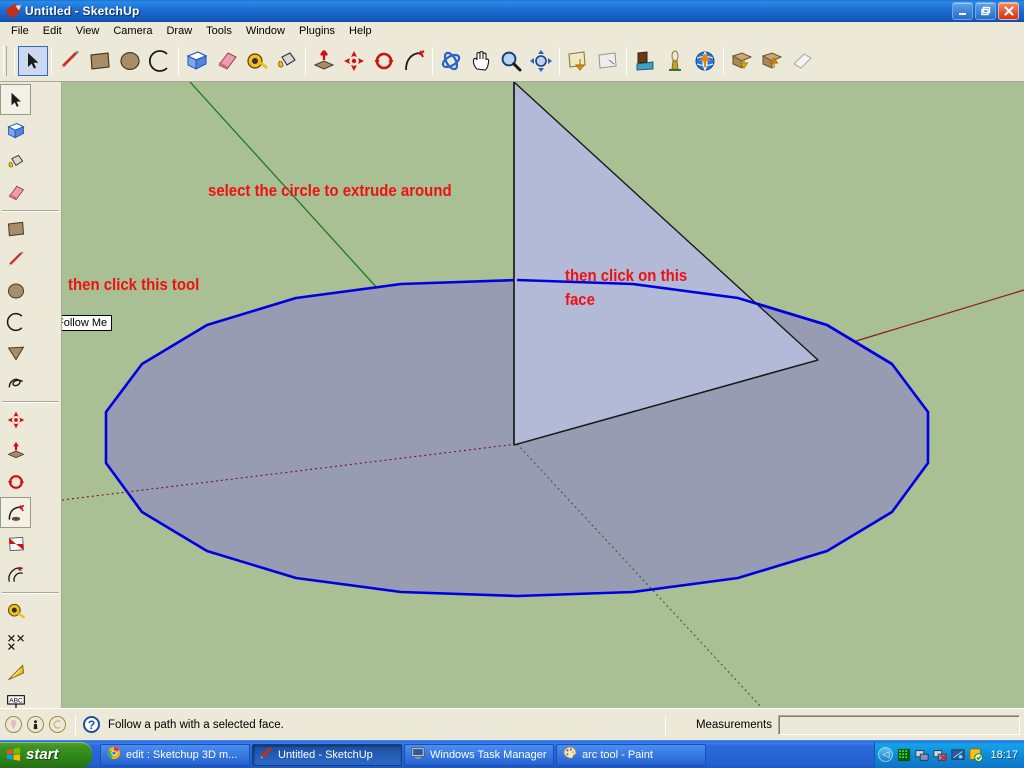 The height and width of the screenshot is (768, 1024). Describe the element at coordinates (35, 724) in the screenshot. I see `person-shadow-icon` at that location.